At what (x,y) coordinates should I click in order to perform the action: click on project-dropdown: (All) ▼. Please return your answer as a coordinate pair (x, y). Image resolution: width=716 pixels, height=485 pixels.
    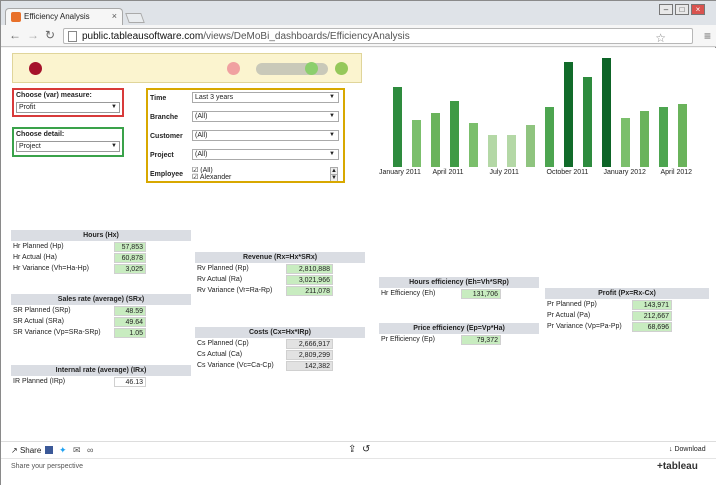
    Looking at the image, I should click on (265, 154).